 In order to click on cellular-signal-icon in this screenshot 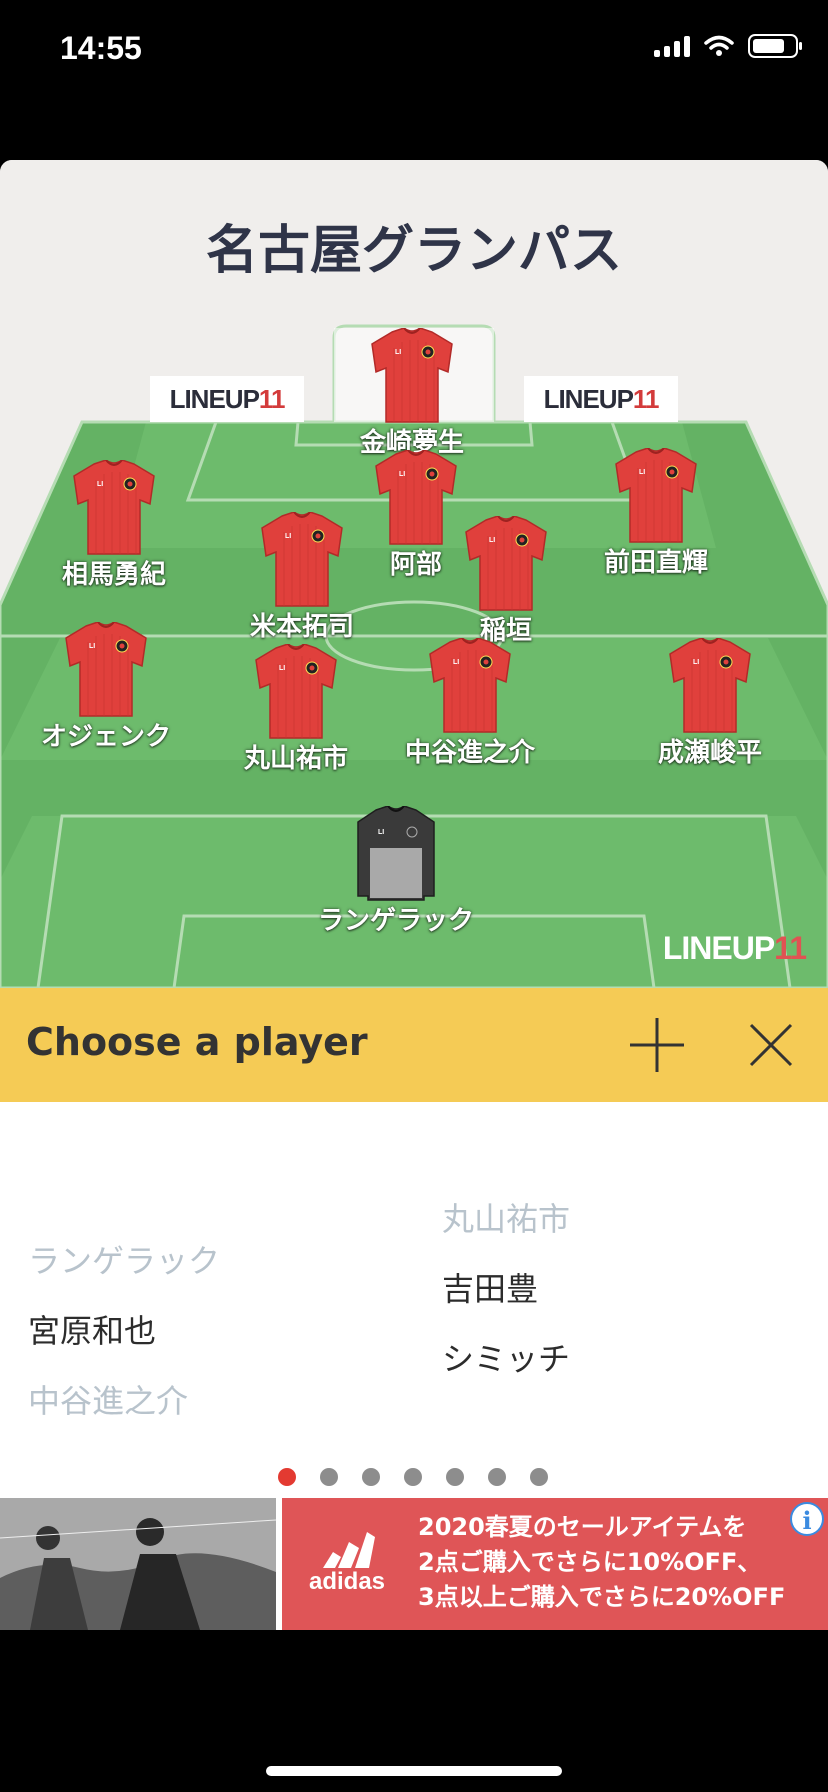, I will do `click(672, 46)`.